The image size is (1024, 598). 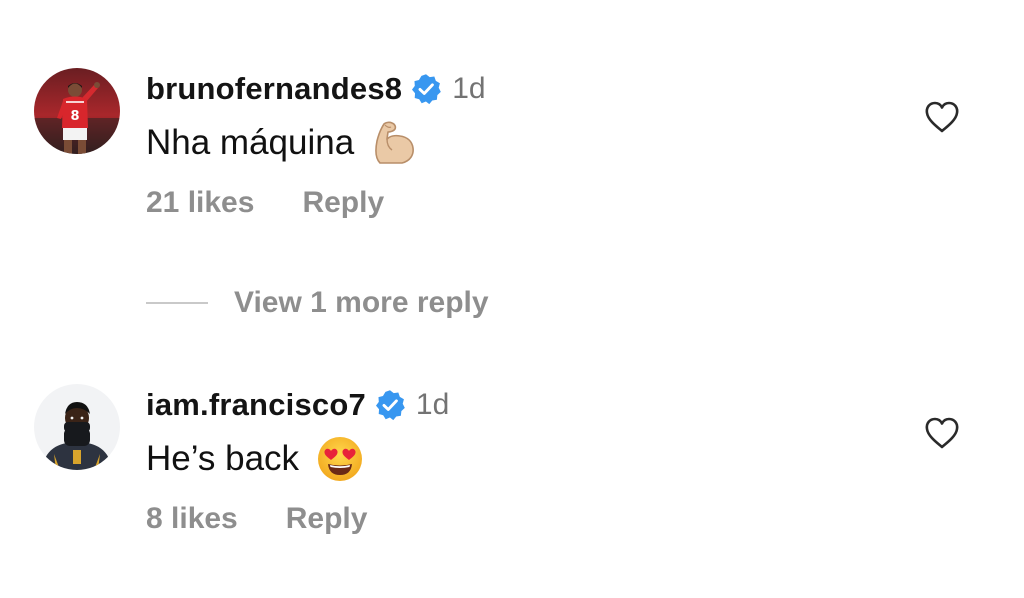 I want to click on view-more-replies-button: View 1 more reply, so click(x=317, y=303).